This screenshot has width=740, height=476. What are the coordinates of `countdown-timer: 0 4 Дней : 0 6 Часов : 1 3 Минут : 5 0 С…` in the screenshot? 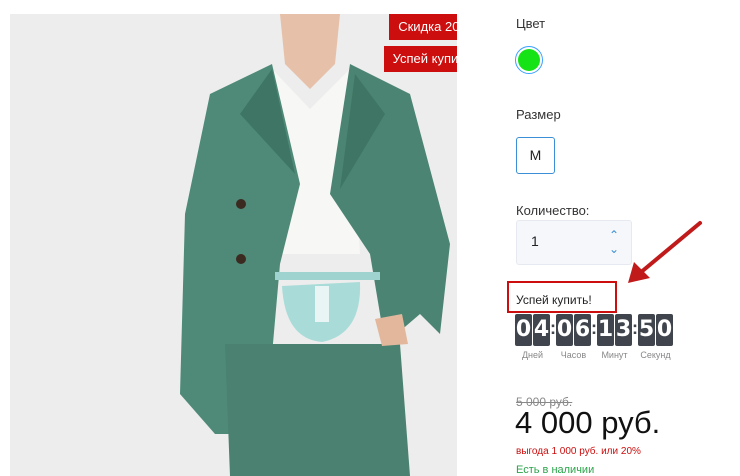 It's located at (594, 337).